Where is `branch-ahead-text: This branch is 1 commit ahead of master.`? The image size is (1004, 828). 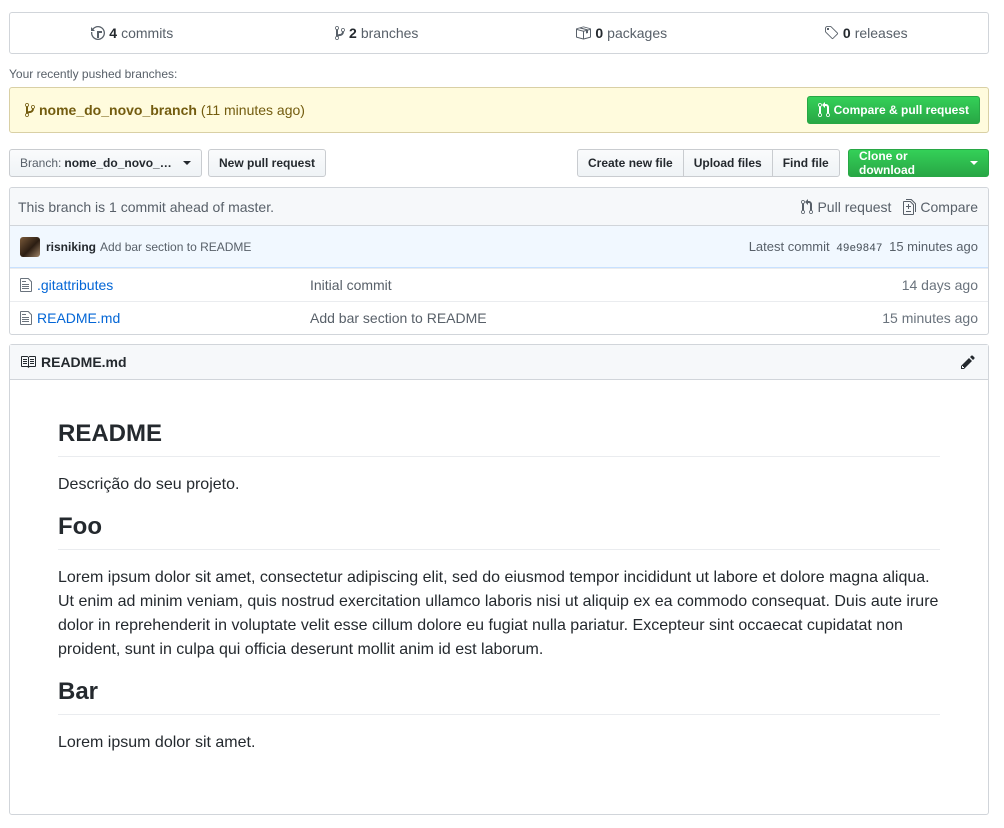 branch-ahead-text: This branch is 1 commit ahead of master. is located at coordinates (146, 206).